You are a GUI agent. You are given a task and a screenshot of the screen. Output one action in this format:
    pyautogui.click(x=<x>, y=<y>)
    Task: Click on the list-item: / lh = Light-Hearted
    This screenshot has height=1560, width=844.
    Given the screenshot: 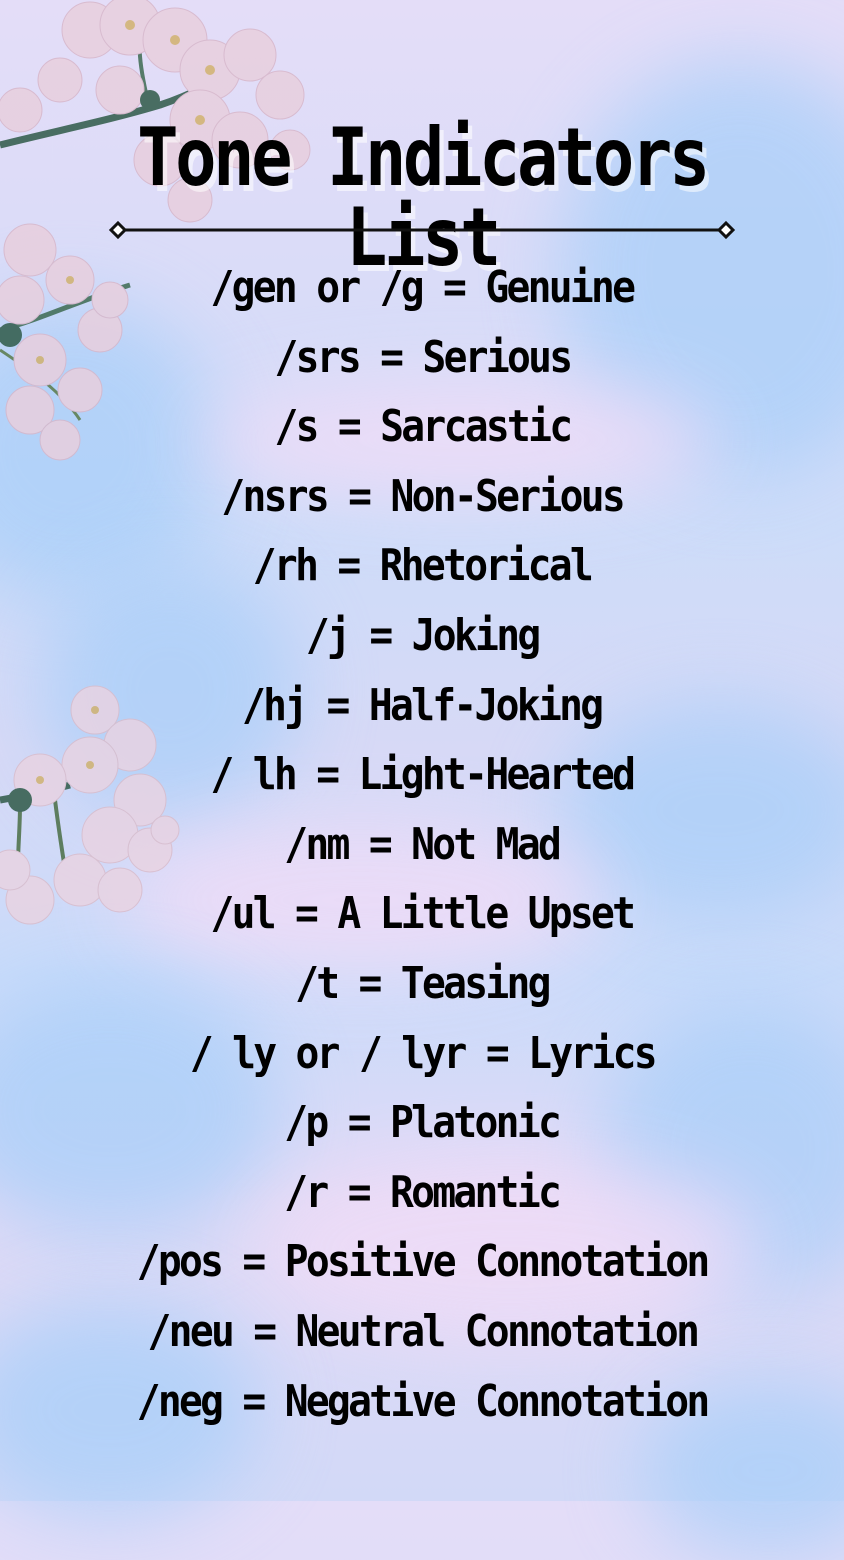 What is the action you would take?
    pyautogui.click(x=423, y=775)
    